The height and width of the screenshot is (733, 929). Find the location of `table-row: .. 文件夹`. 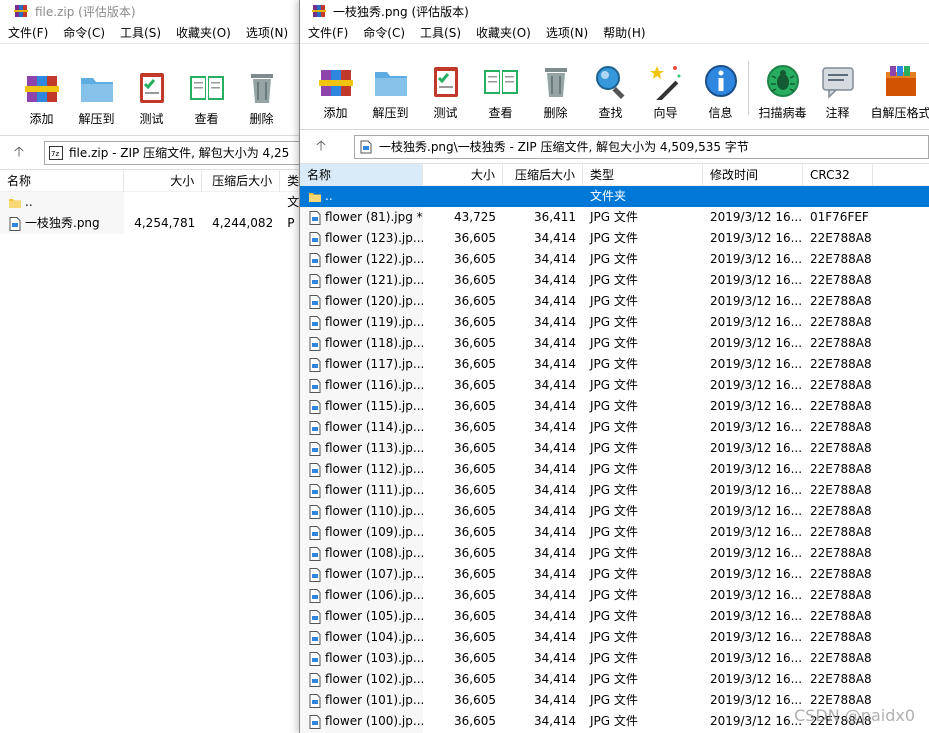

table-row: .. 文件夹 is located at coordinates (614, 196).